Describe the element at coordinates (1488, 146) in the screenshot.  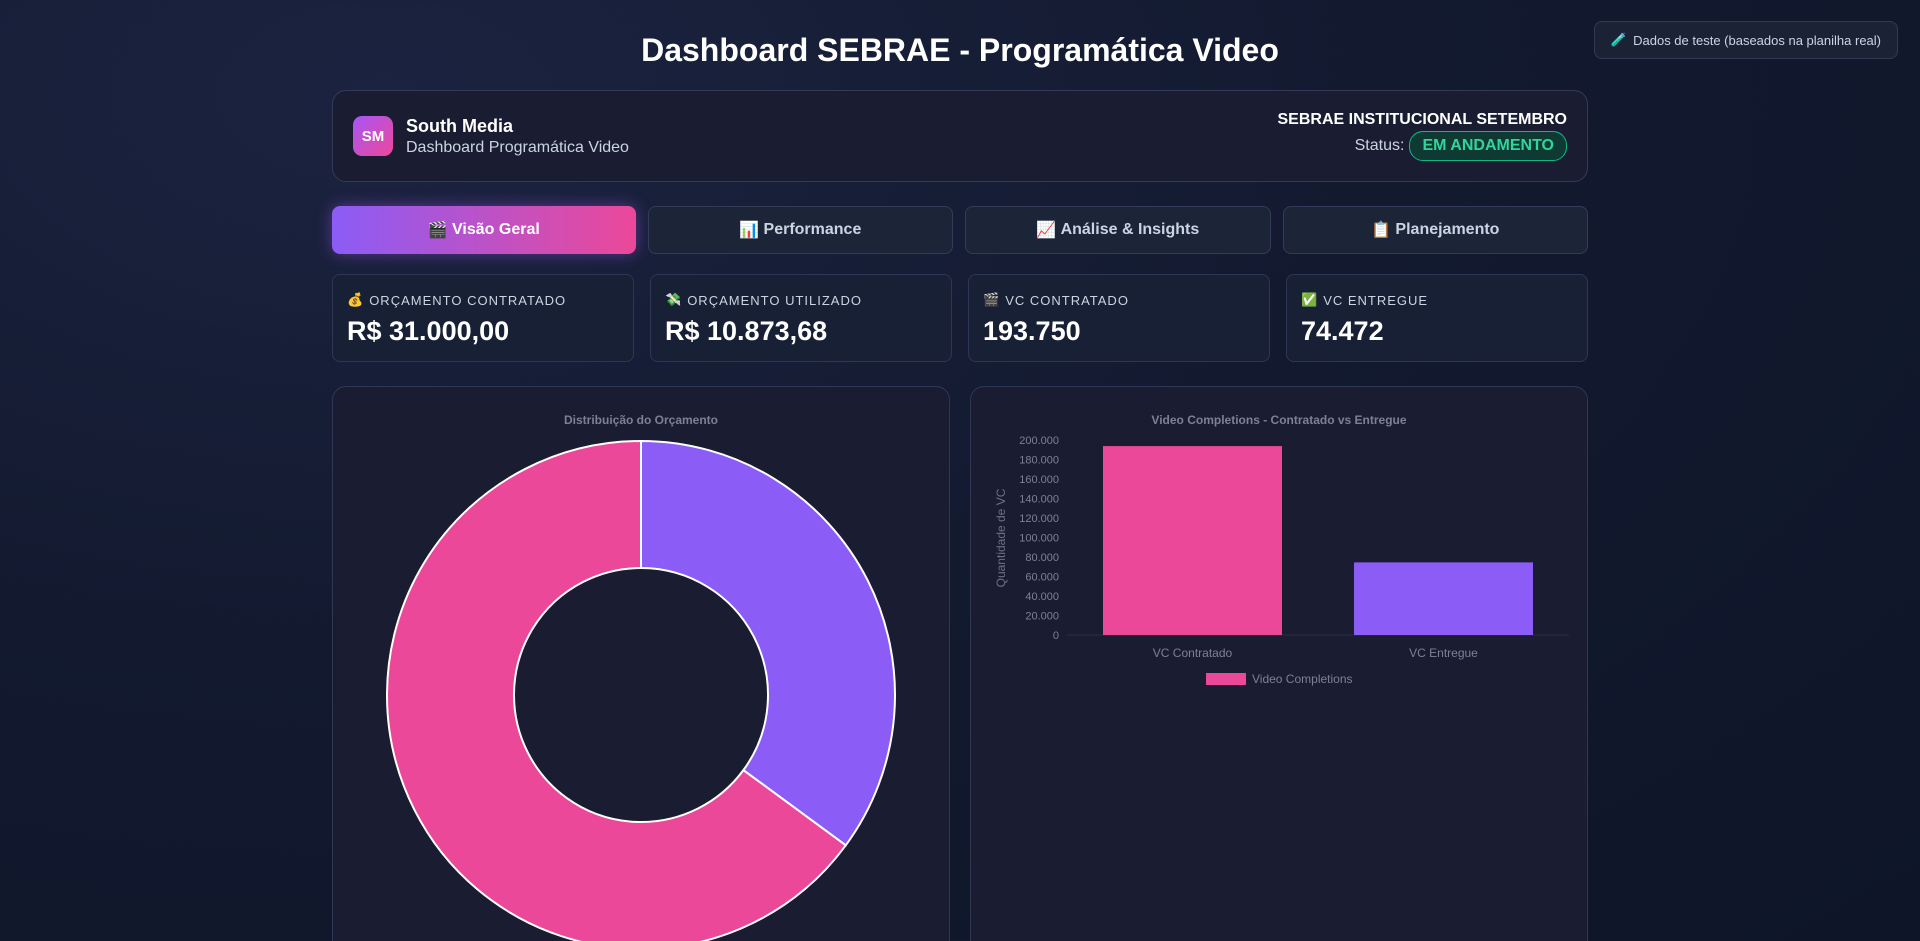
I see `status-badge: EM ANDAMENTO` at that location.